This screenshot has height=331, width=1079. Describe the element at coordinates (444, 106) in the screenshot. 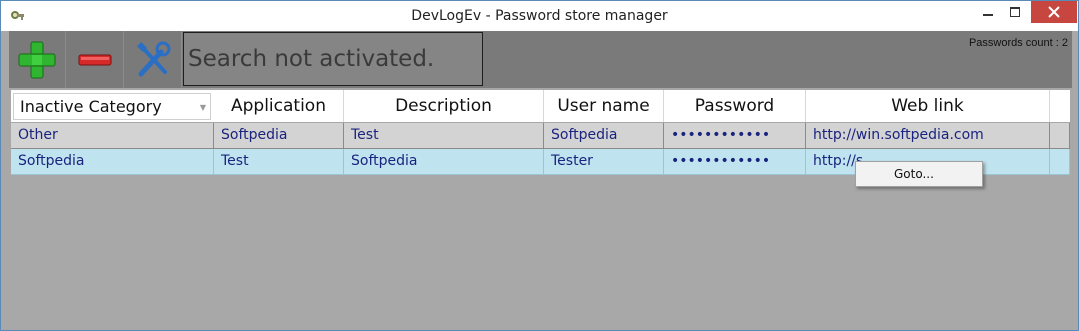

I see `column-header-description: Description` at that location.